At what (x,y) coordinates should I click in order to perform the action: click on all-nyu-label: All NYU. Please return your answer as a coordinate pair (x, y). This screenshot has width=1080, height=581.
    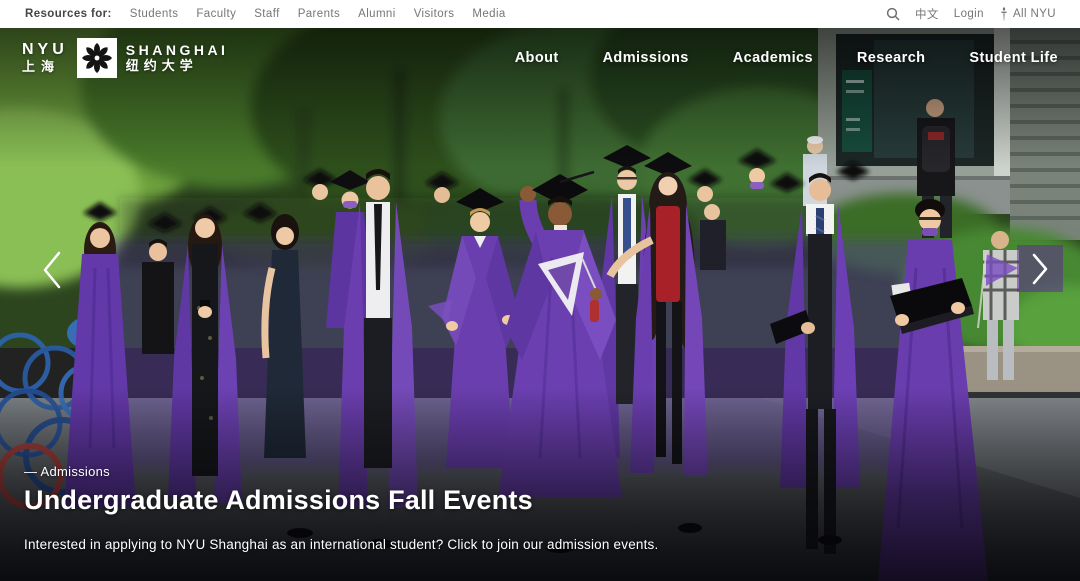
    Looking at the image, I should click on (1034, 14).